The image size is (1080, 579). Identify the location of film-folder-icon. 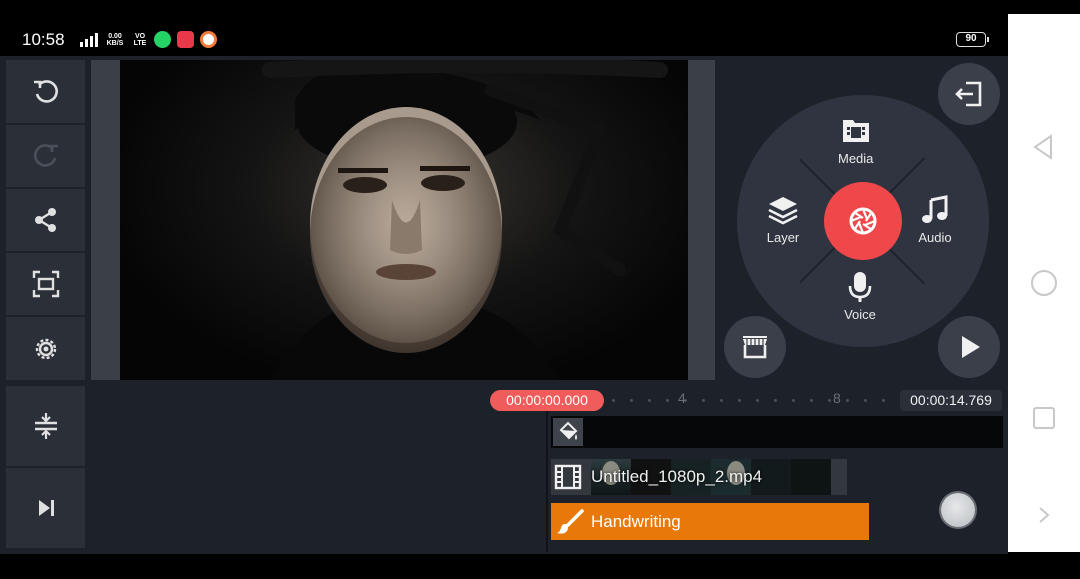
(855, 131).